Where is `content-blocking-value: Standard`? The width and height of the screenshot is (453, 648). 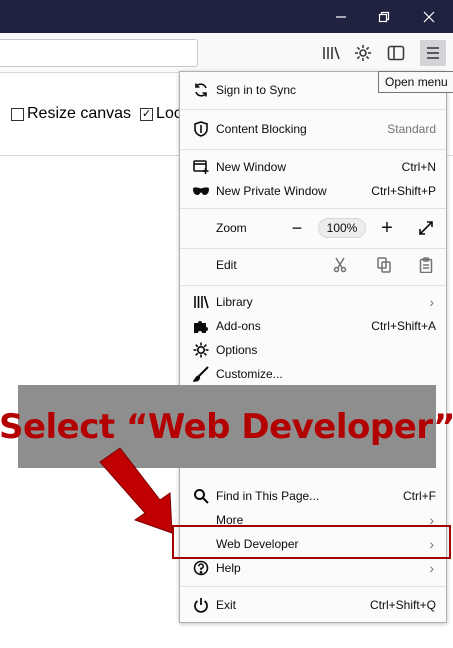 content-blocking-value: Standard is located at coordinates (411, 129).